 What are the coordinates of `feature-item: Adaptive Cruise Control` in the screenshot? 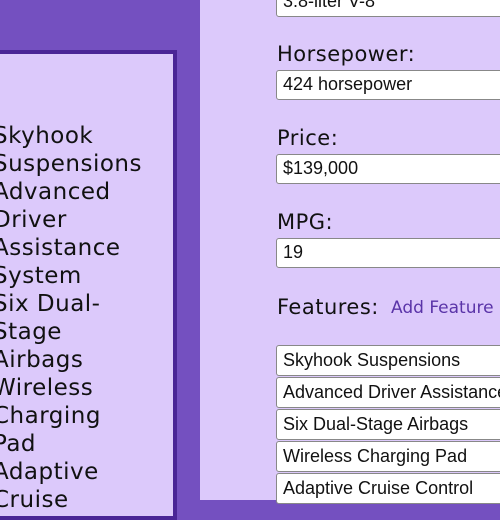 It's located at (388, 488).